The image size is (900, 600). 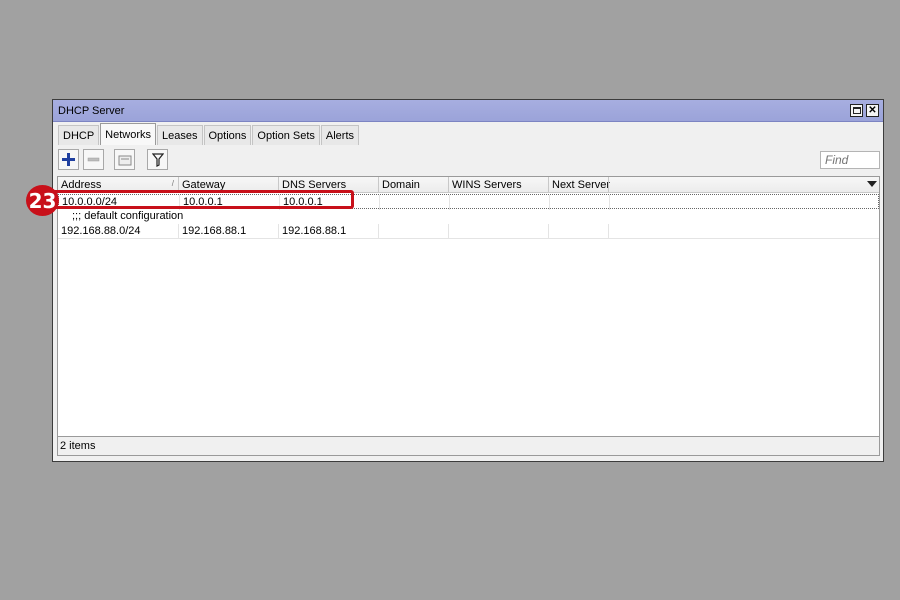 I want to click on column-header-filler, so click(x=743, y=185).